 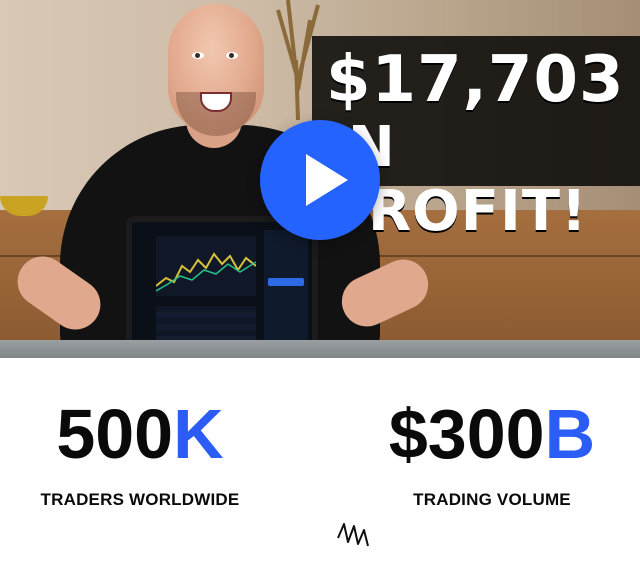 I want to click on laptop-screen, so click(x=222, y=284).